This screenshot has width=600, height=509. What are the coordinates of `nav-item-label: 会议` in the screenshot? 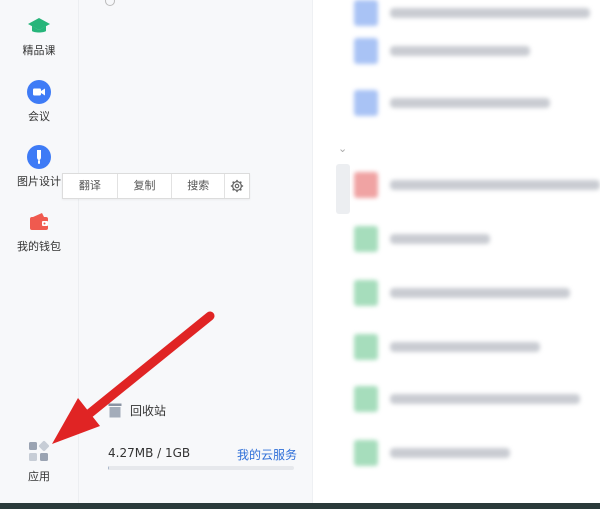 It's located at (39, 116).